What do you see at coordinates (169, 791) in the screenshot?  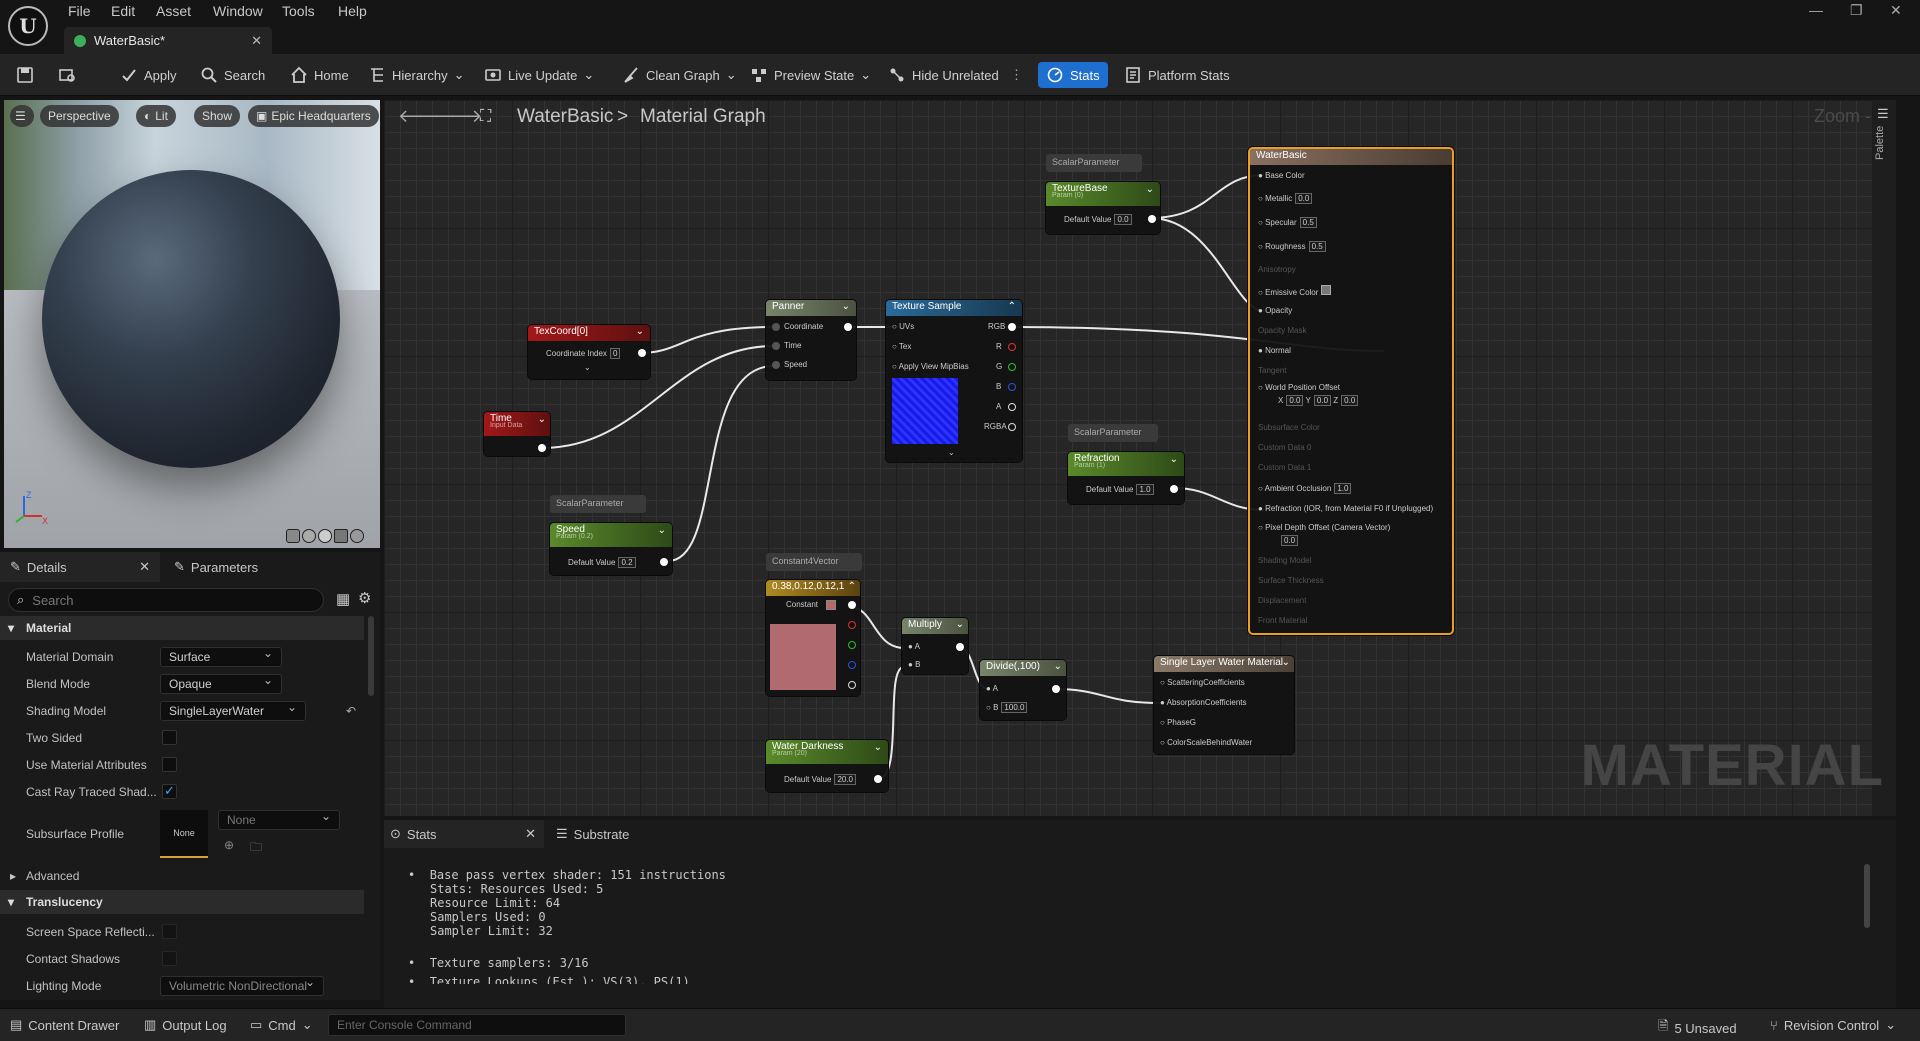 I see `cast-ray-checkbox: ✓` at bounding box center [169, 791].